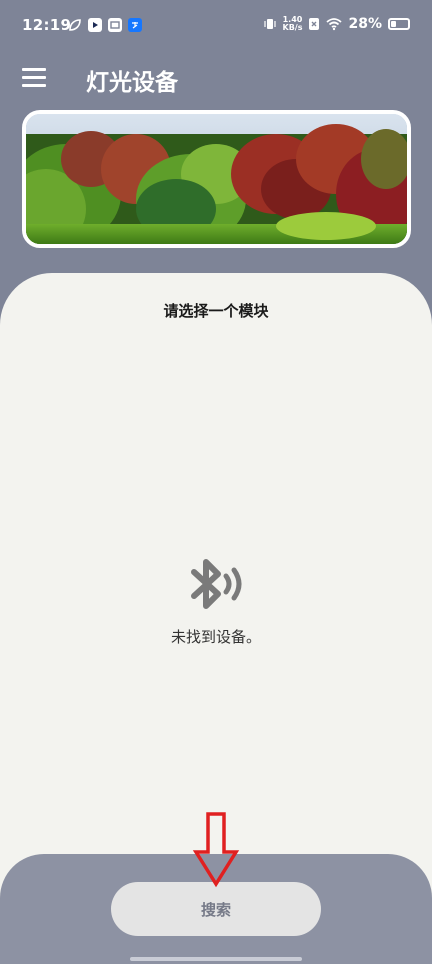 The image size is (432, 964). I want to click on search-button: 搜索, so click(216, 909).